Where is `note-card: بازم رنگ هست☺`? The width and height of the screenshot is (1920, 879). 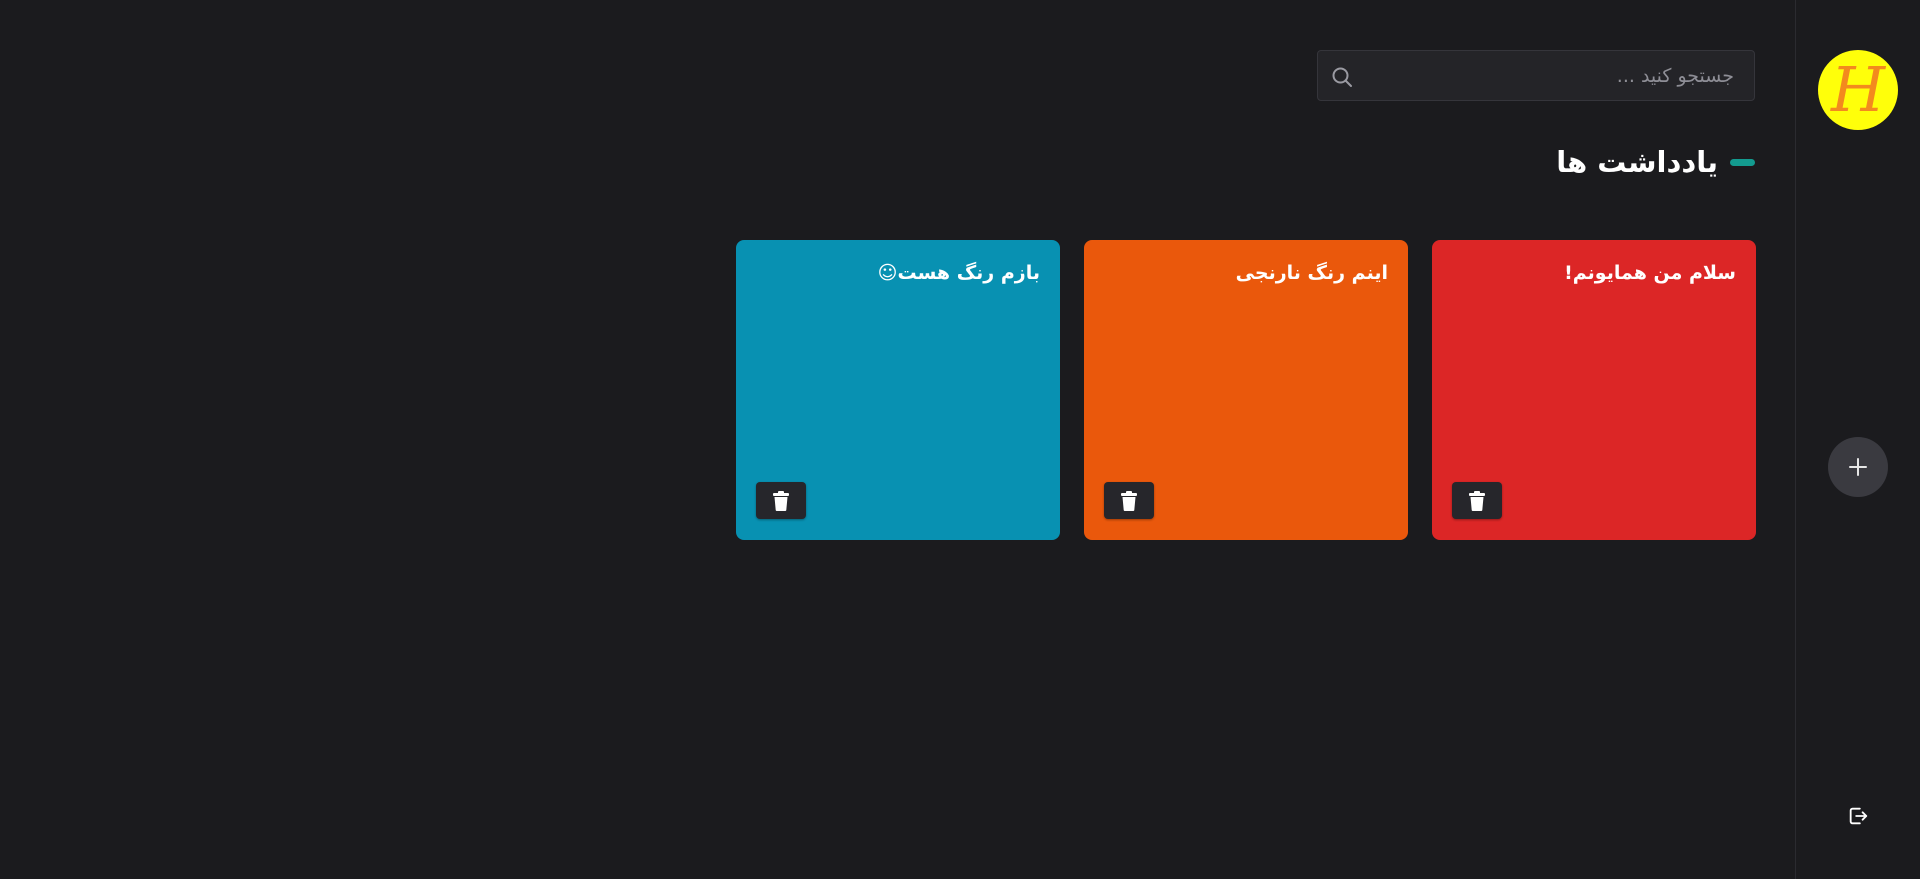
note-card: بازم رنگ هست☺ is located at coordinates (898, 390).